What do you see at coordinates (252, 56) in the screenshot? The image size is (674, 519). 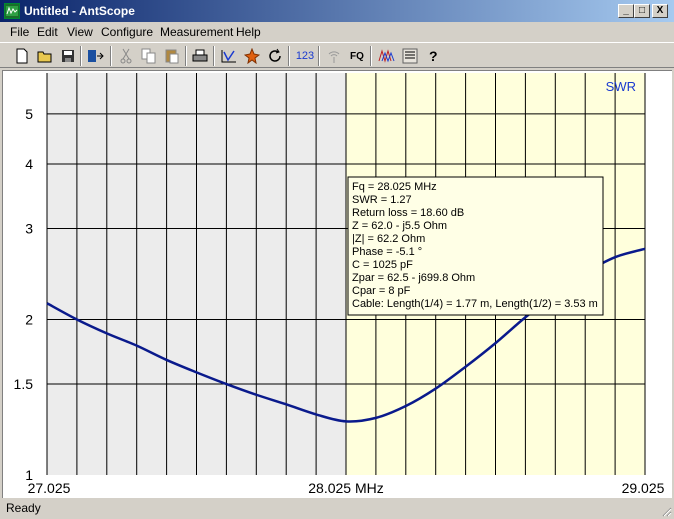 I see `stop-icon` at bounding box center [252, 56].